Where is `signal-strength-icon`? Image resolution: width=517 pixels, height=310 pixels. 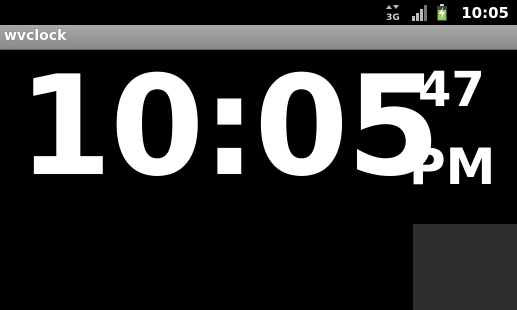
signal-strength-icon is located at coordinates (419, 12).